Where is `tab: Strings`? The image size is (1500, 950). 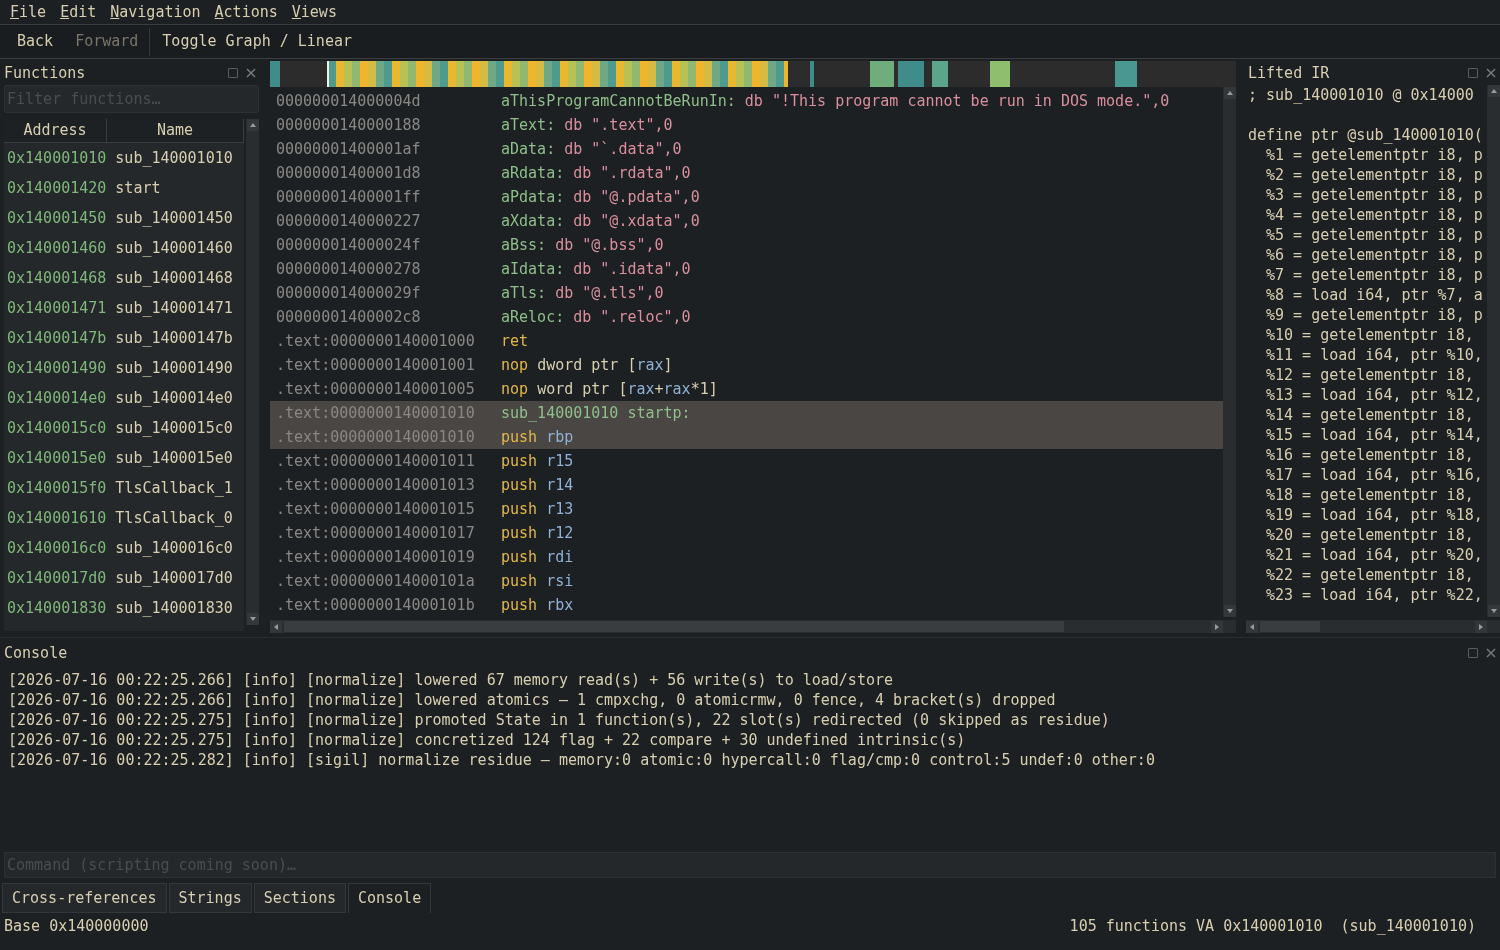 tab: Strings is located at coordinates (210, 898).